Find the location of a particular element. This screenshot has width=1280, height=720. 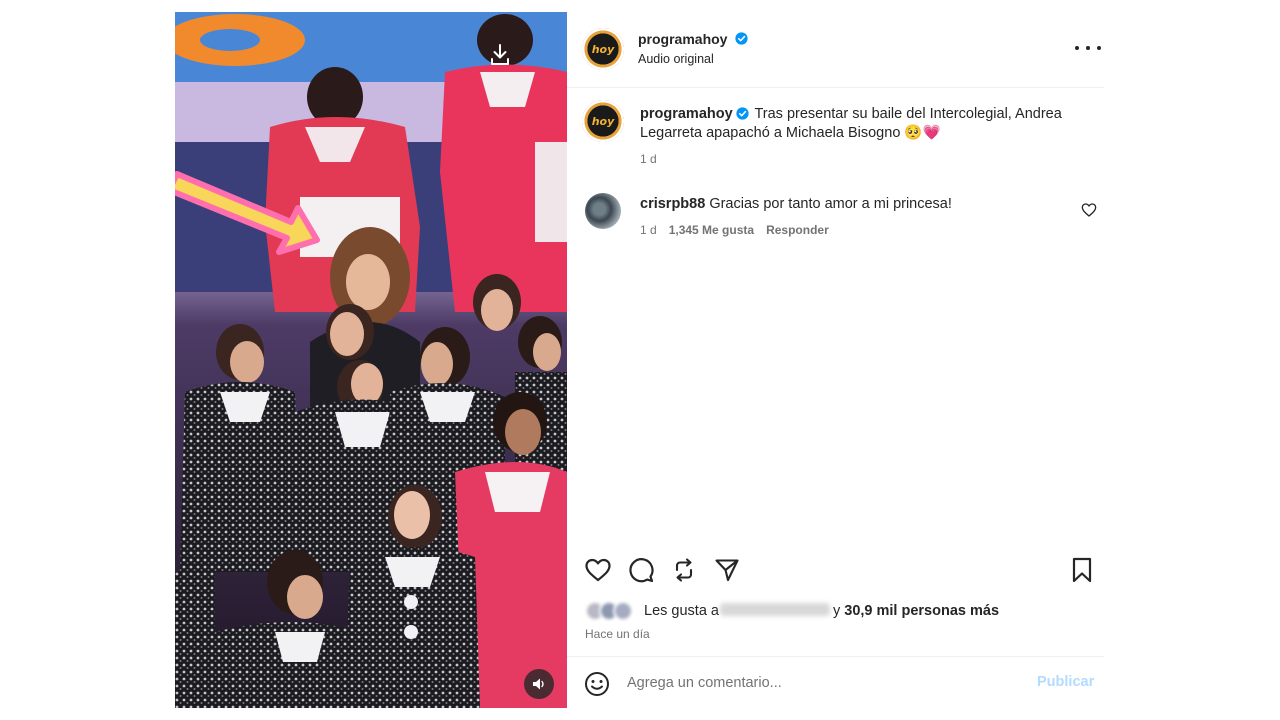

comment-meta: 1 d 1,345 Me gusta Responder is located at coordinates (734, 230).